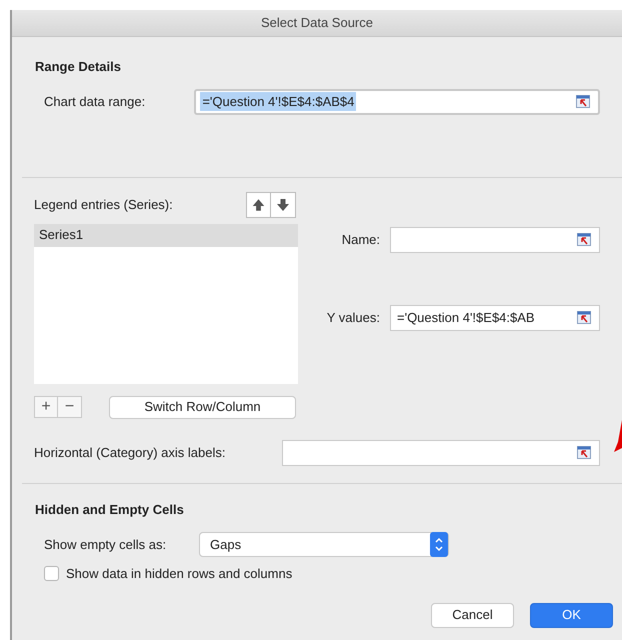  What do you see at coordinates (439, 544) in the screenshot?
I see `stepper-icon` at bounding box center [439, 544].